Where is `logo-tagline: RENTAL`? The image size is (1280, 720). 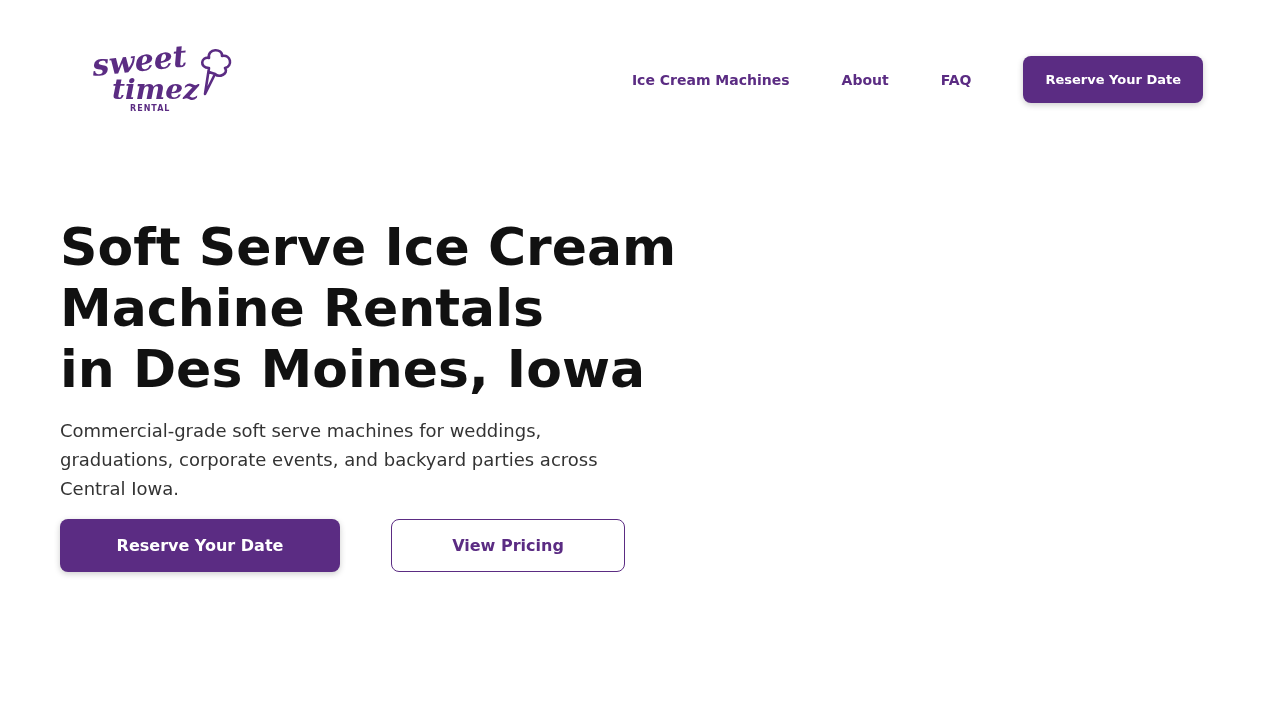
logo-tagline: RENTAL is located at coordinates (150, 108).